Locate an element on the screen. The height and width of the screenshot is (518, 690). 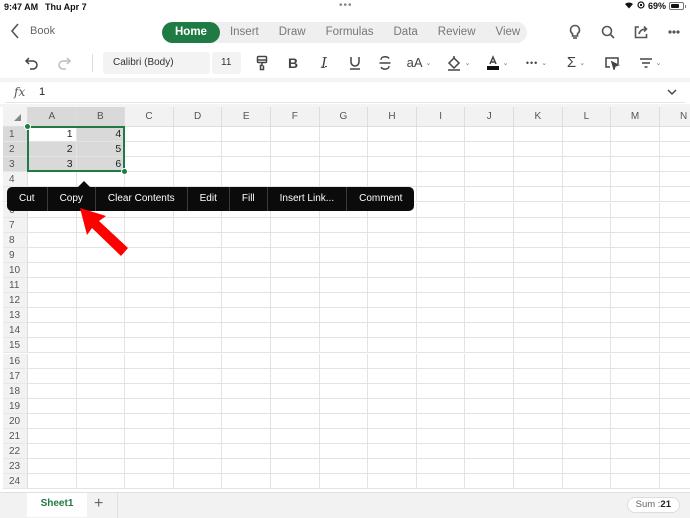
cell-d19 is located at coordinates (198, 406).